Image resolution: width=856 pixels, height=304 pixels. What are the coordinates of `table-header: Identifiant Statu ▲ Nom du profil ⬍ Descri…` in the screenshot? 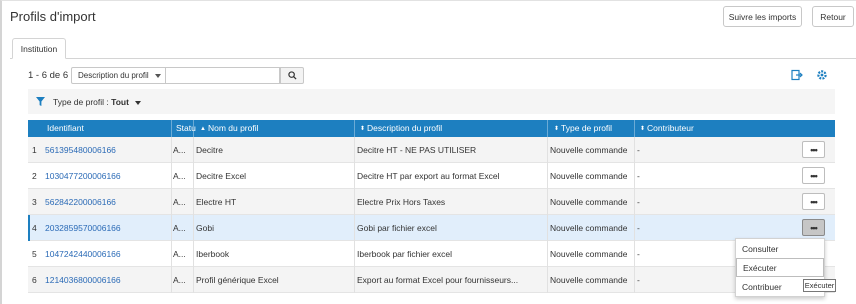 It's located at (431, 128).